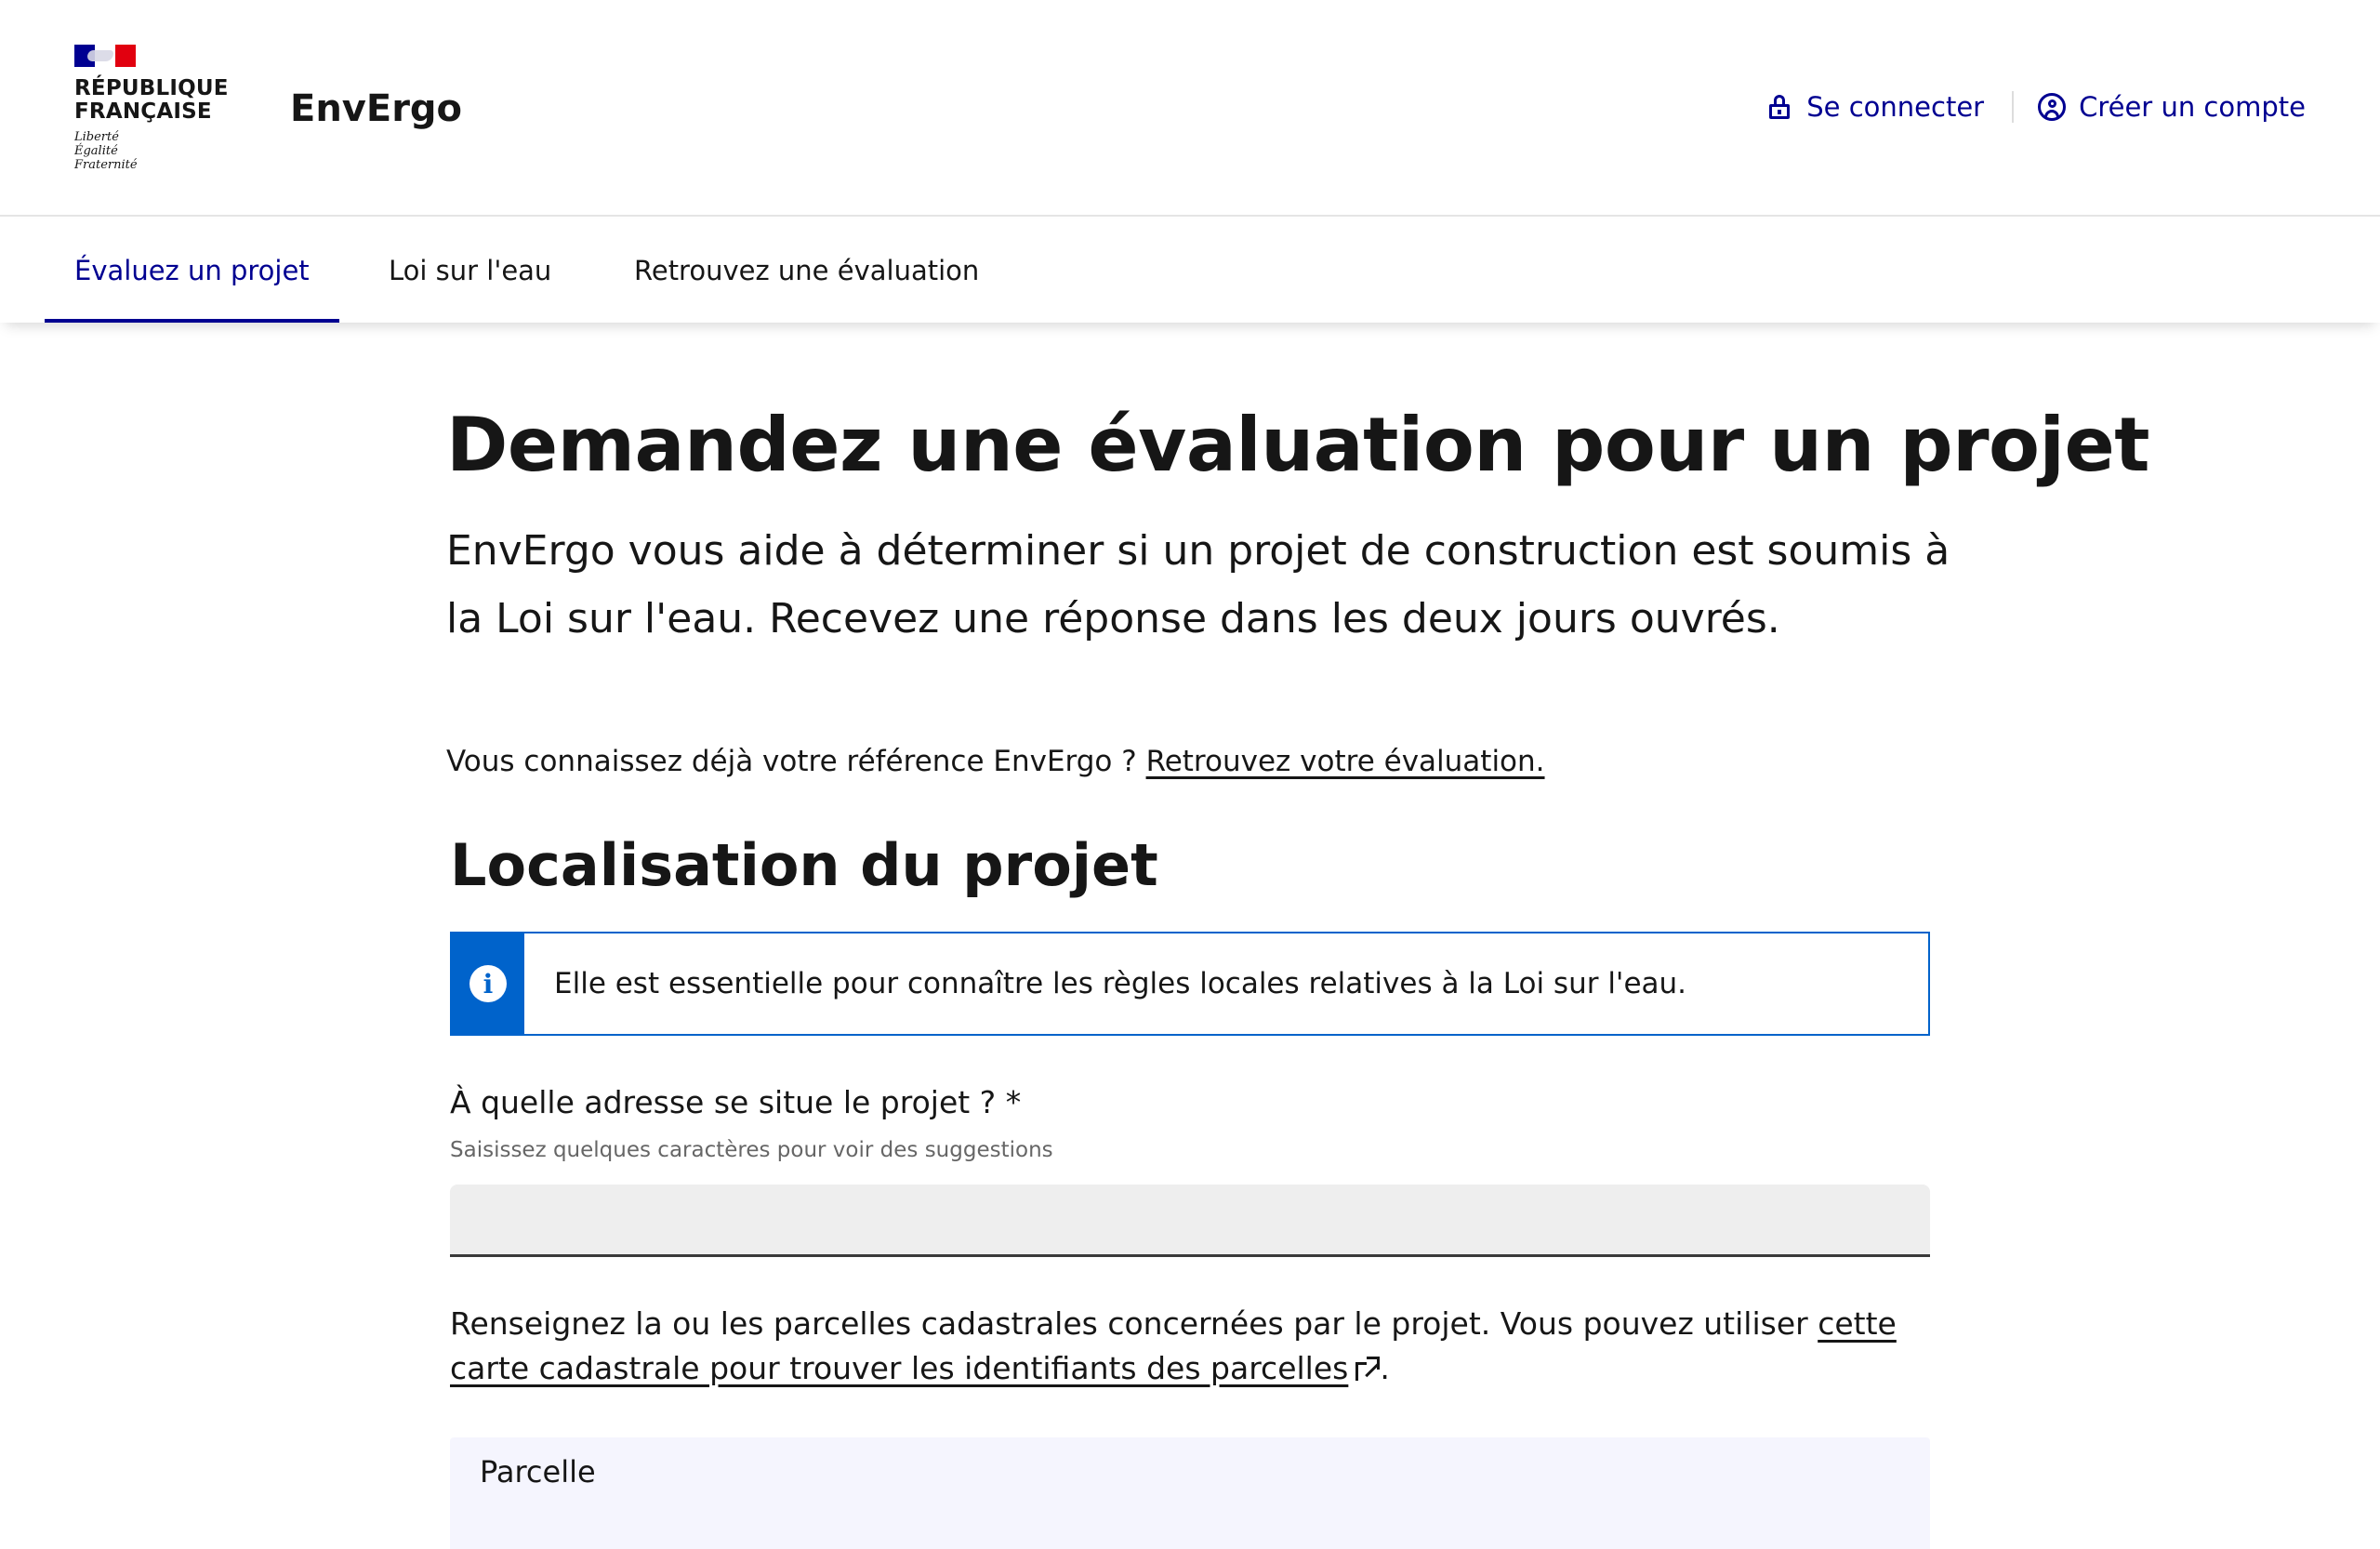  Describe the element at coordinates (1190, 1221) in the screenshot. I see `address-input` at that location.